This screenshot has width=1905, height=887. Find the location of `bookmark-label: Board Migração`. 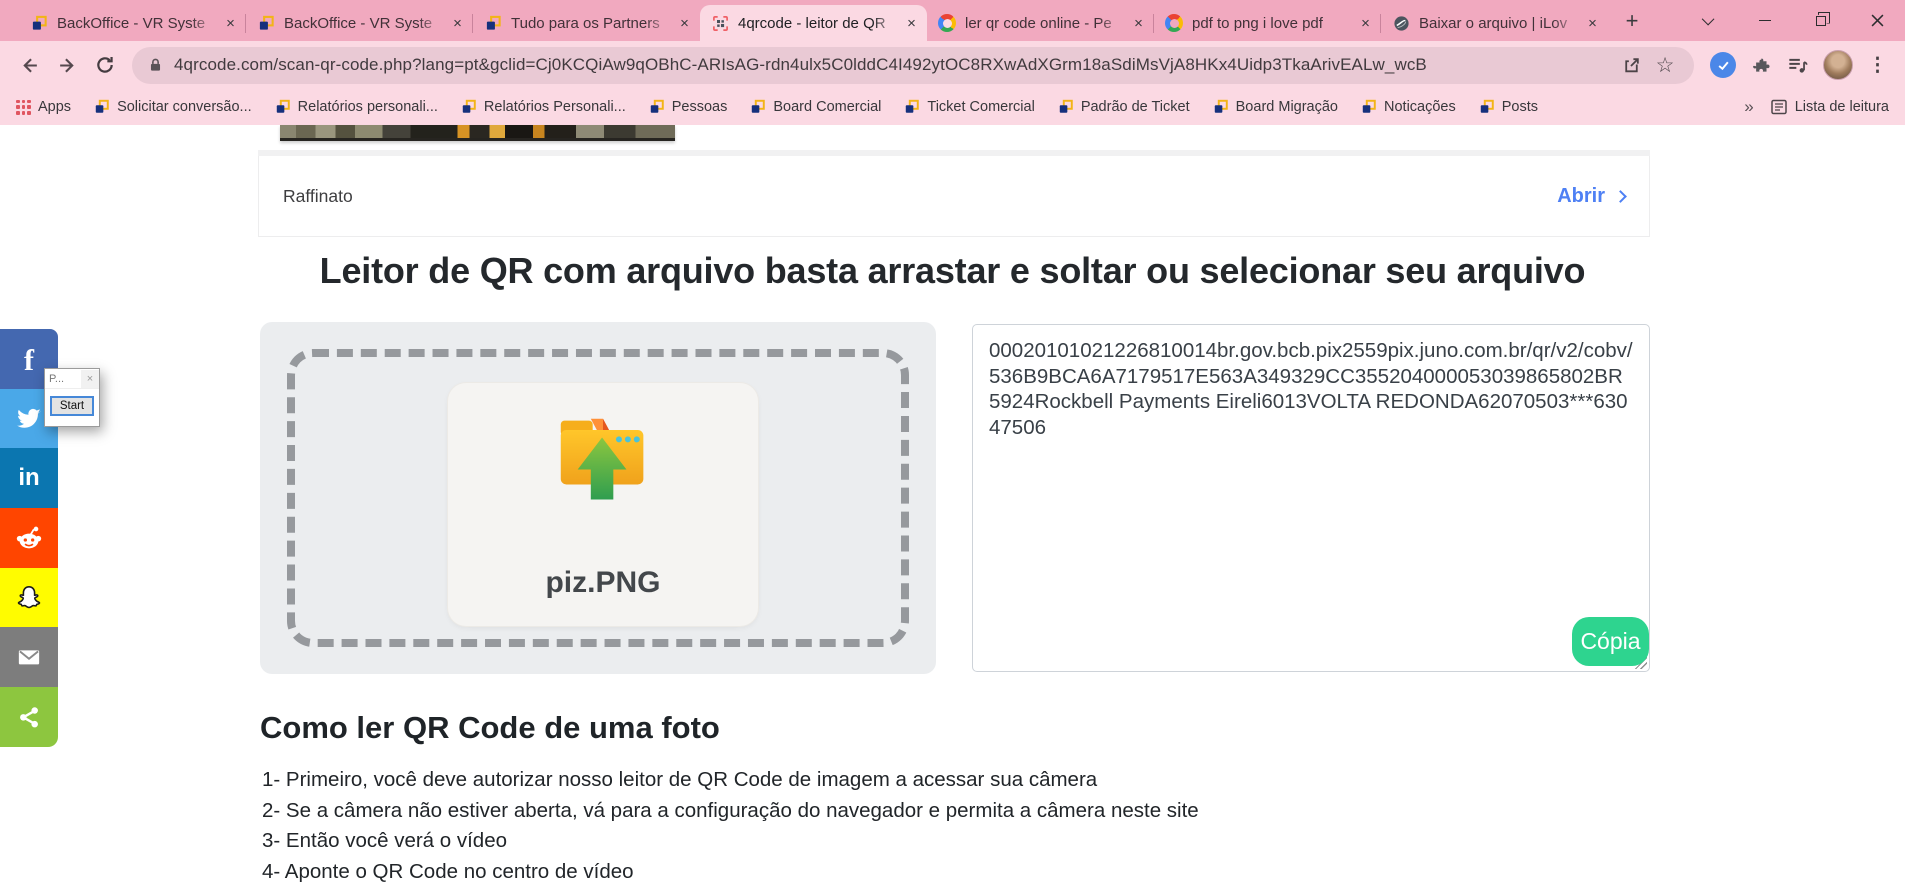

bookmark-label: Board Migração is located at coordinates (1286, 107).